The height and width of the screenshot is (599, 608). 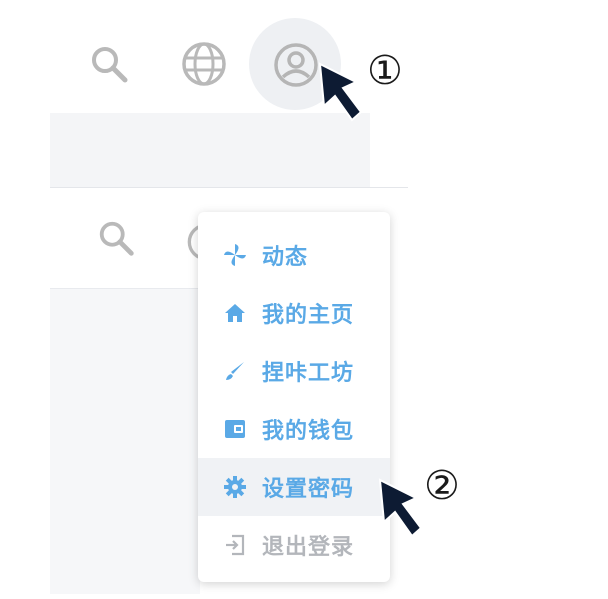 I want to click on globe-icon, so click(x=204, y=64).